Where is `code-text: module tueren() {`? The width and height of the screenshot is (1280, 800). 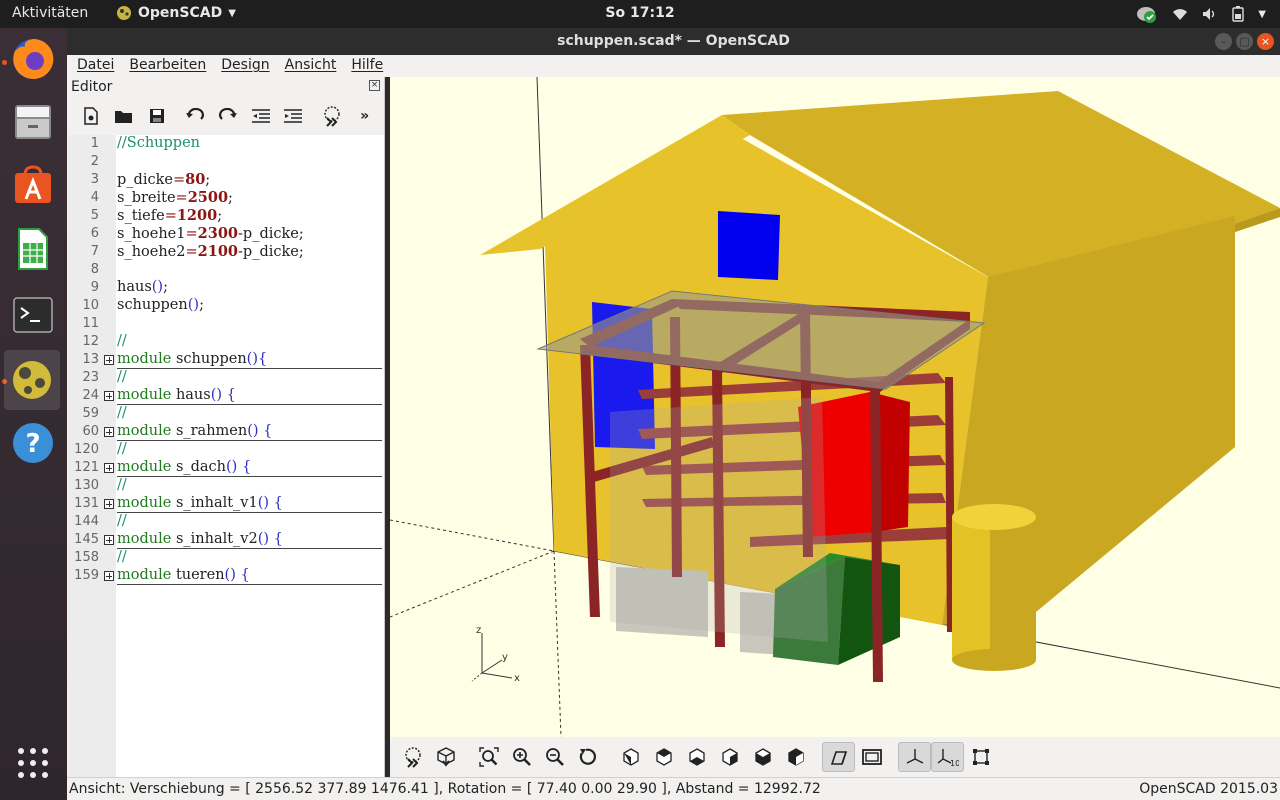 code-text: module tueren() { is located at coordinates (249, 576).